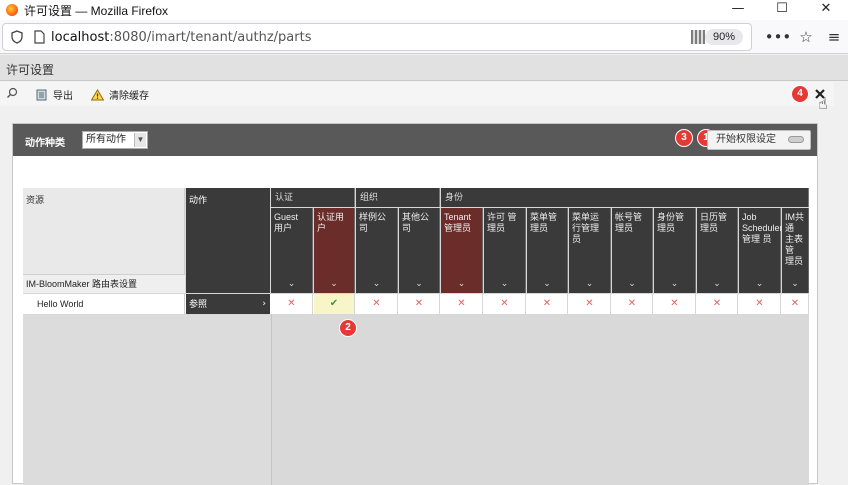  I want to click on start-permission-setting-button: 开始权限设定, so click(759, 140).